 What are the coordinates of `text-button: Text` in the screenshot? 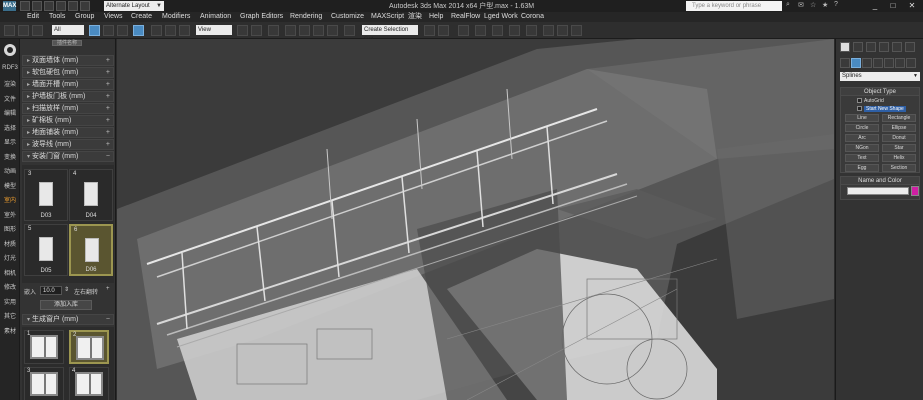 It's located at (862, 158).